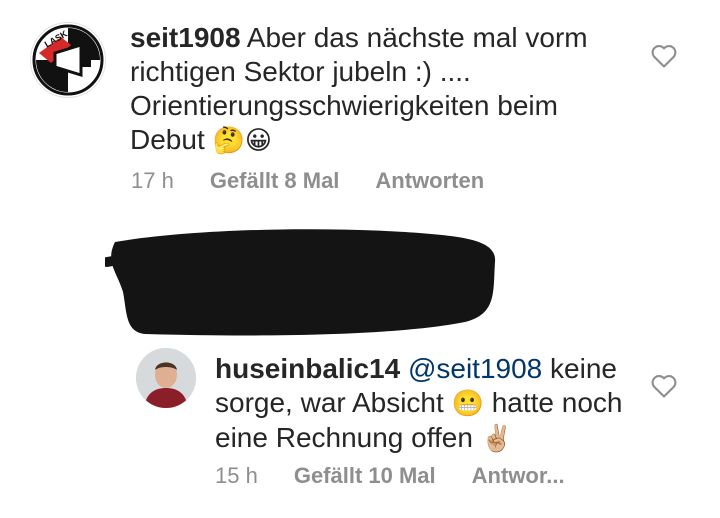  Describe the element at coordinates (307, 368) in the screenshot. I see `comment-username: huseinbalic14` at that location.